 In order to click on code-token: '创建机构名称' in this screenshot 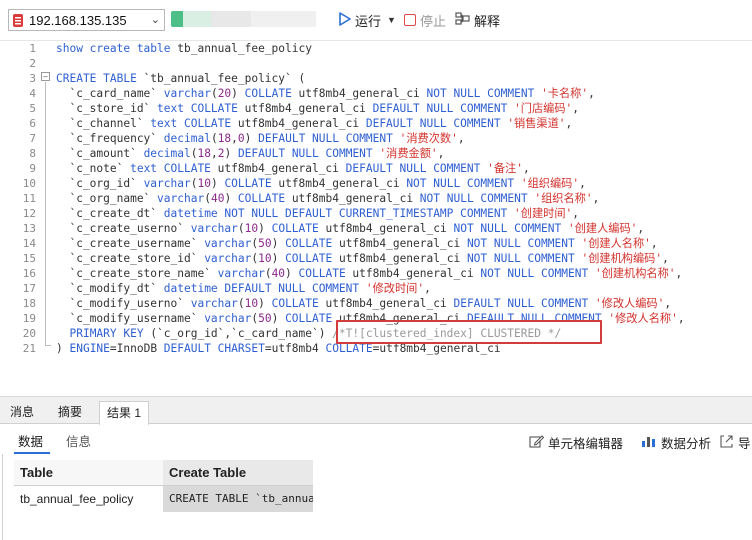, I will do `click(635, 273)`.